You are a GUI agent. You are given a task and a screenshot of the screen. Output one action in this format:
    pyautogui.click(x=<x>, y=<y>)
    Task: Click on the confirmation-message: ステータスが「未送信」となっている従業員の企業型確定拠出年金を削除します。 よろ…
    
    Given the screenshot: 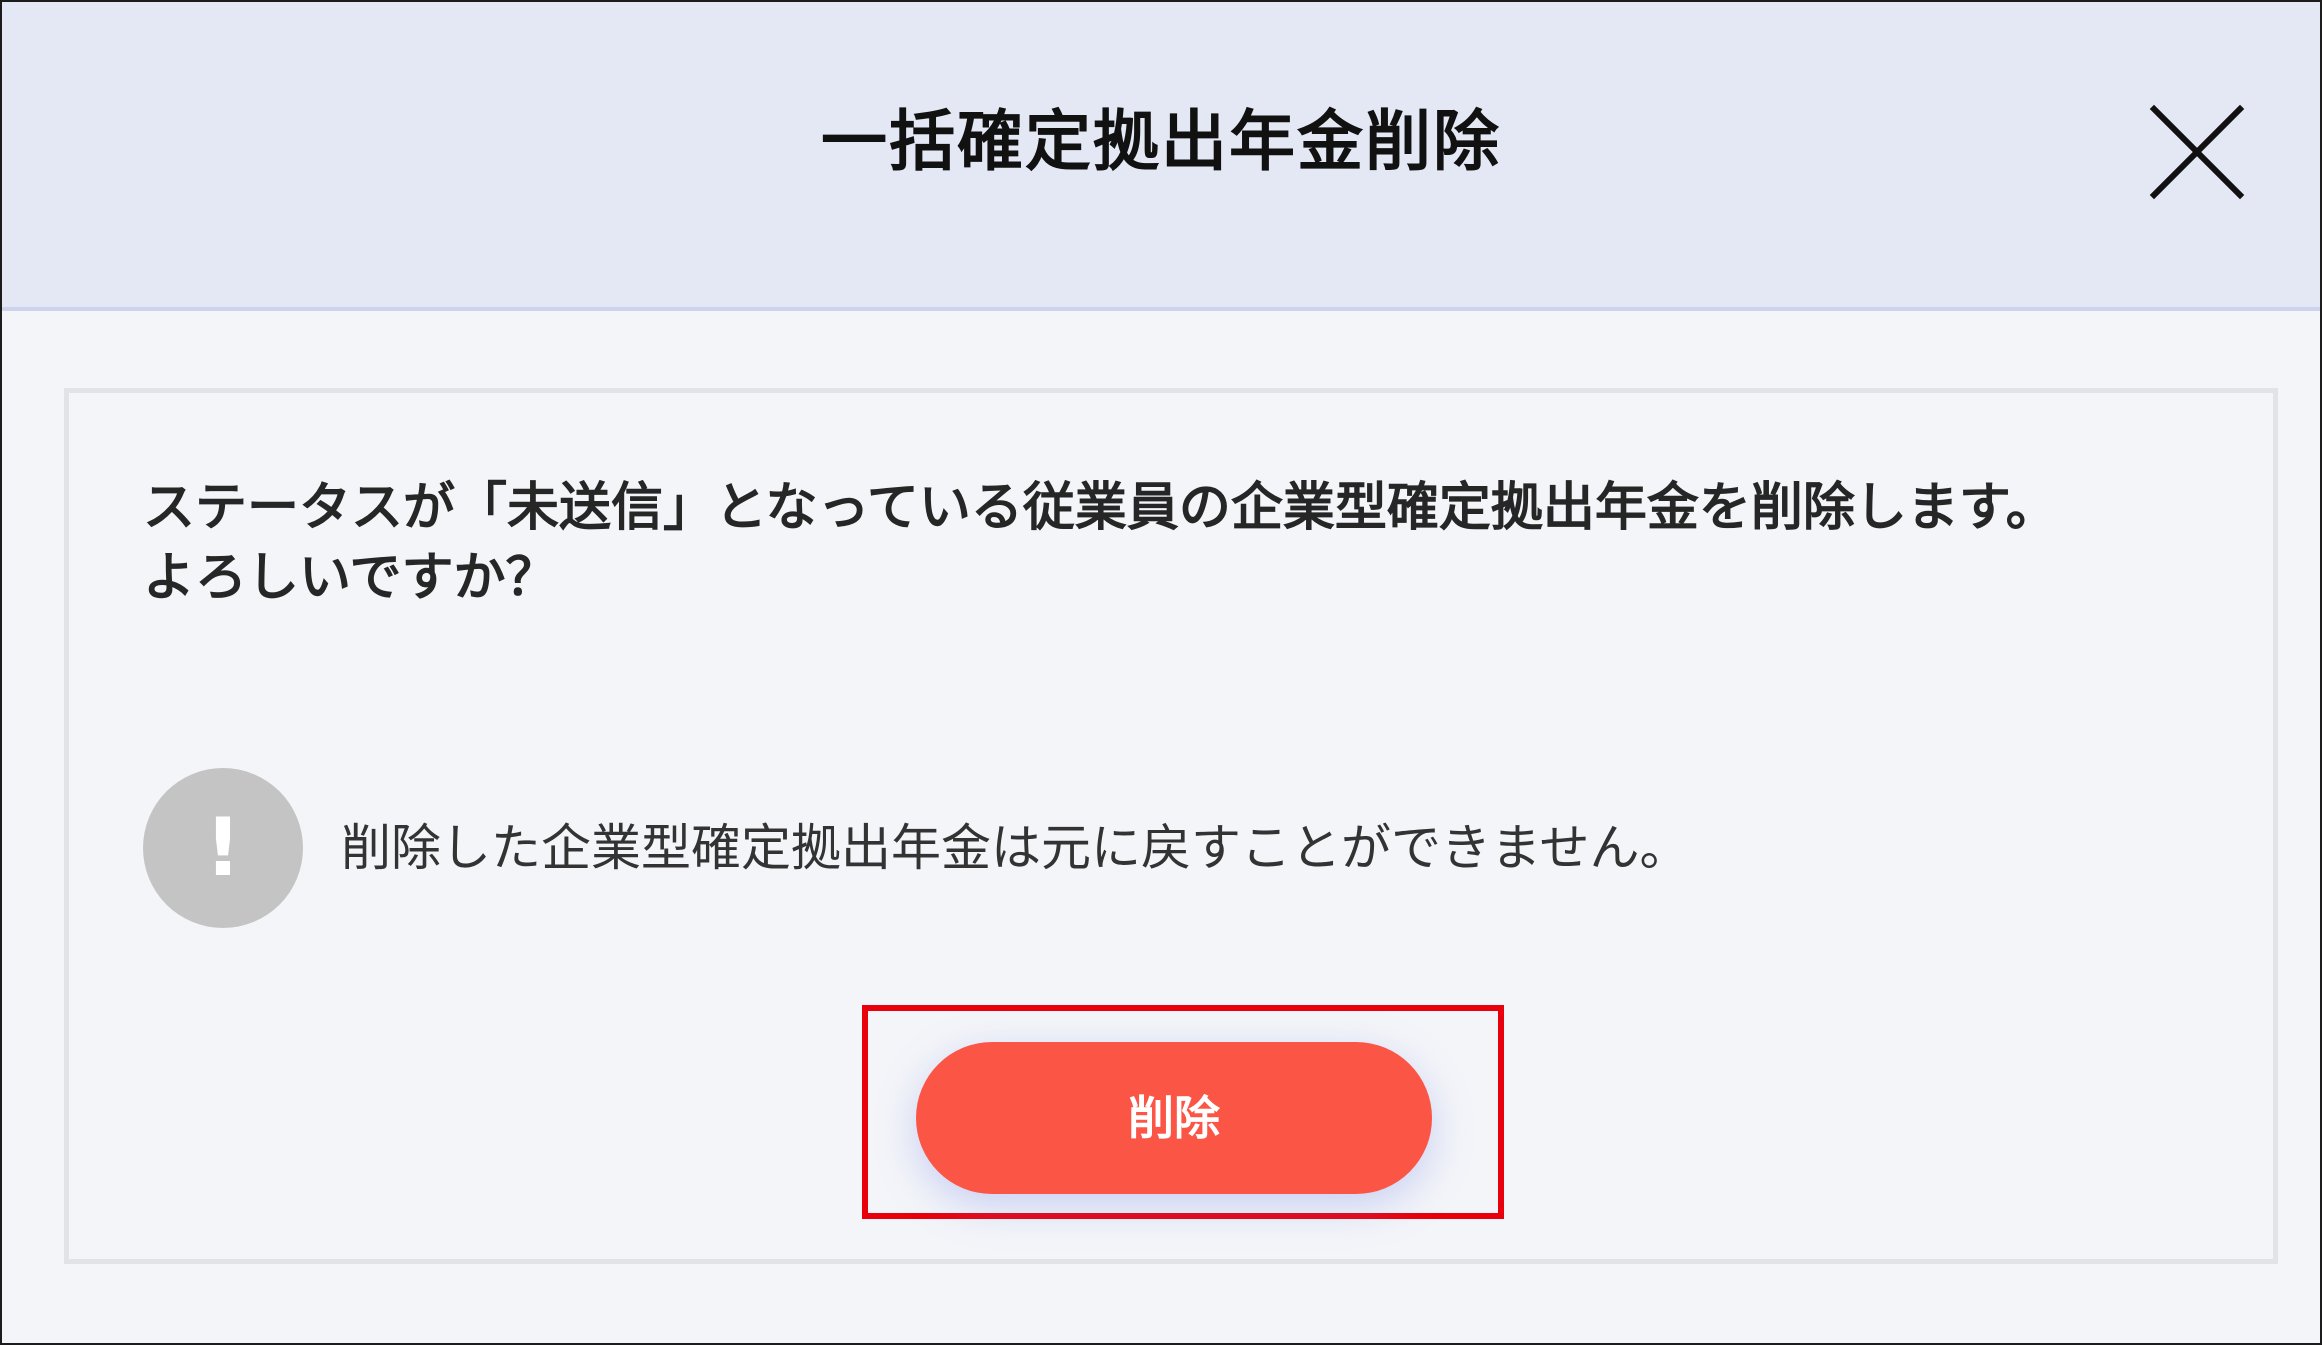 What is the action you would take?
    pyautogui.click(x=1183, y=543)
    